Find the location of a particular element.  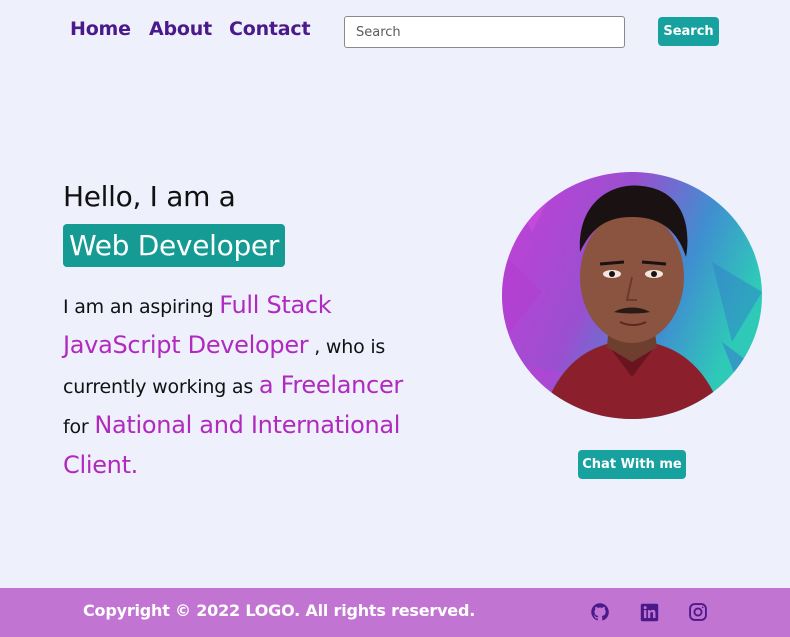

search-button: Search is located at coordinates (688, 31).